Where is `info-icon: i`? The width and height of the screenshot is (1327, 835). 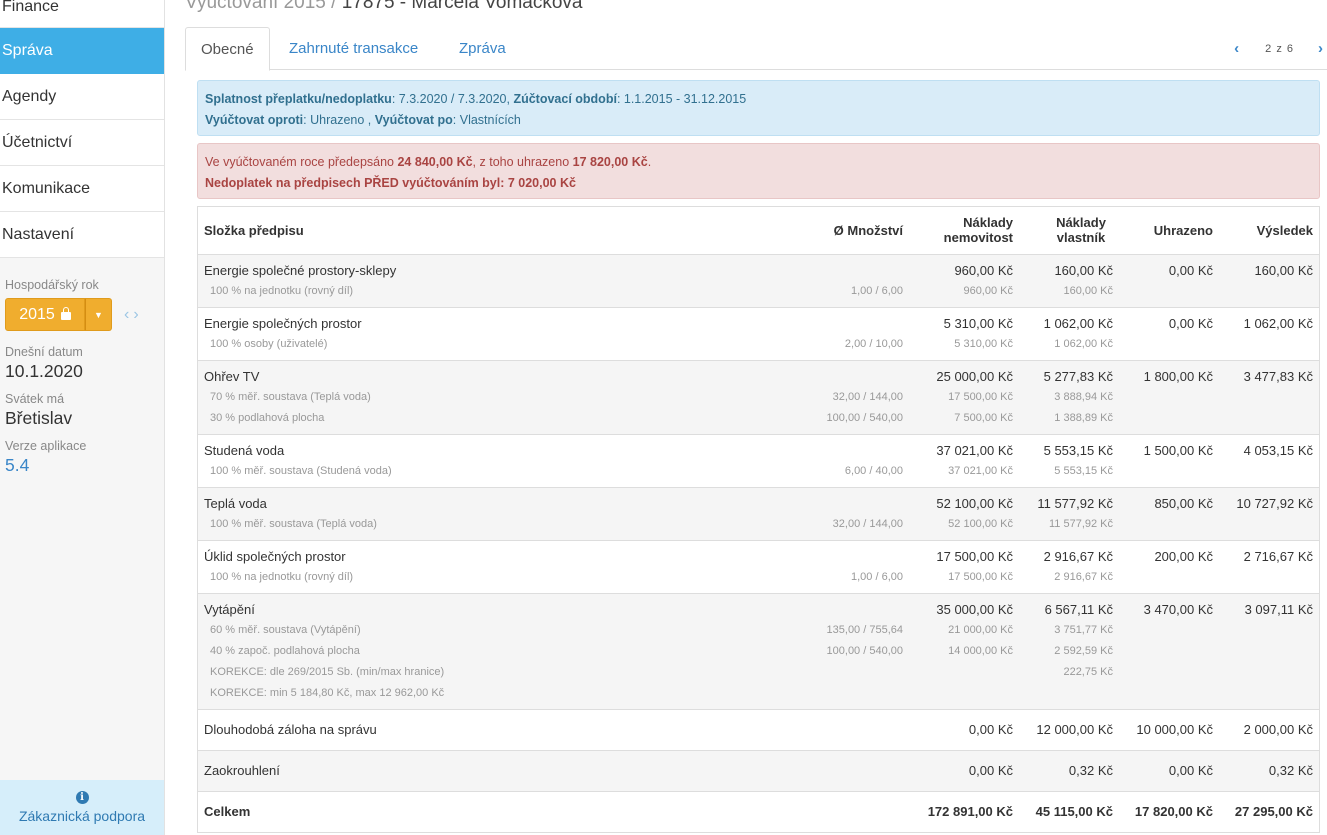 info-icon: i is located at coordinates (82, 797).